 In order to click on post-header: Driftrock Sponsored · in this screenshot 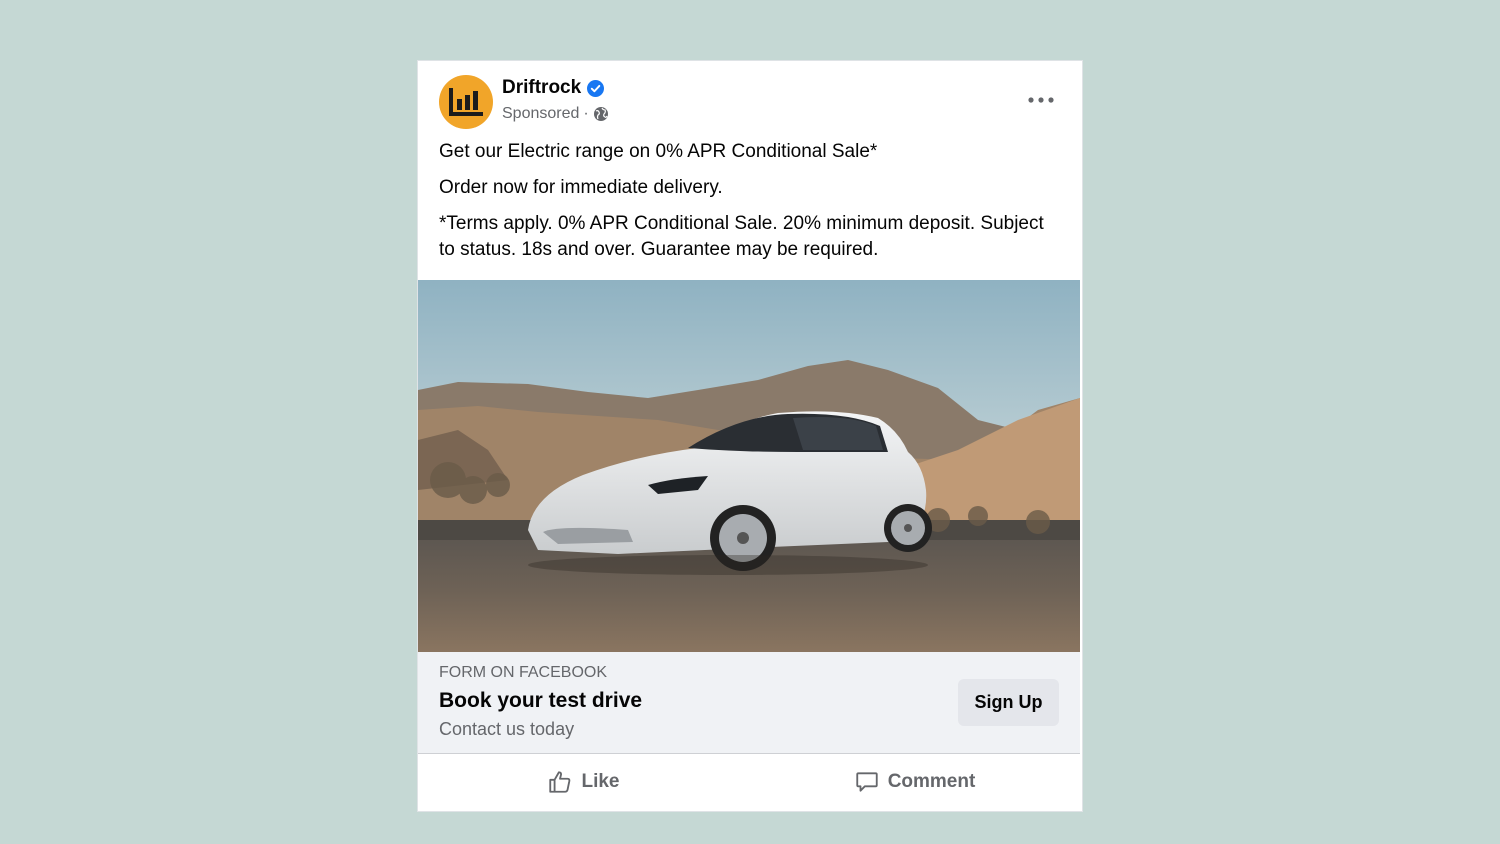, I will do `click(751, 103)`.